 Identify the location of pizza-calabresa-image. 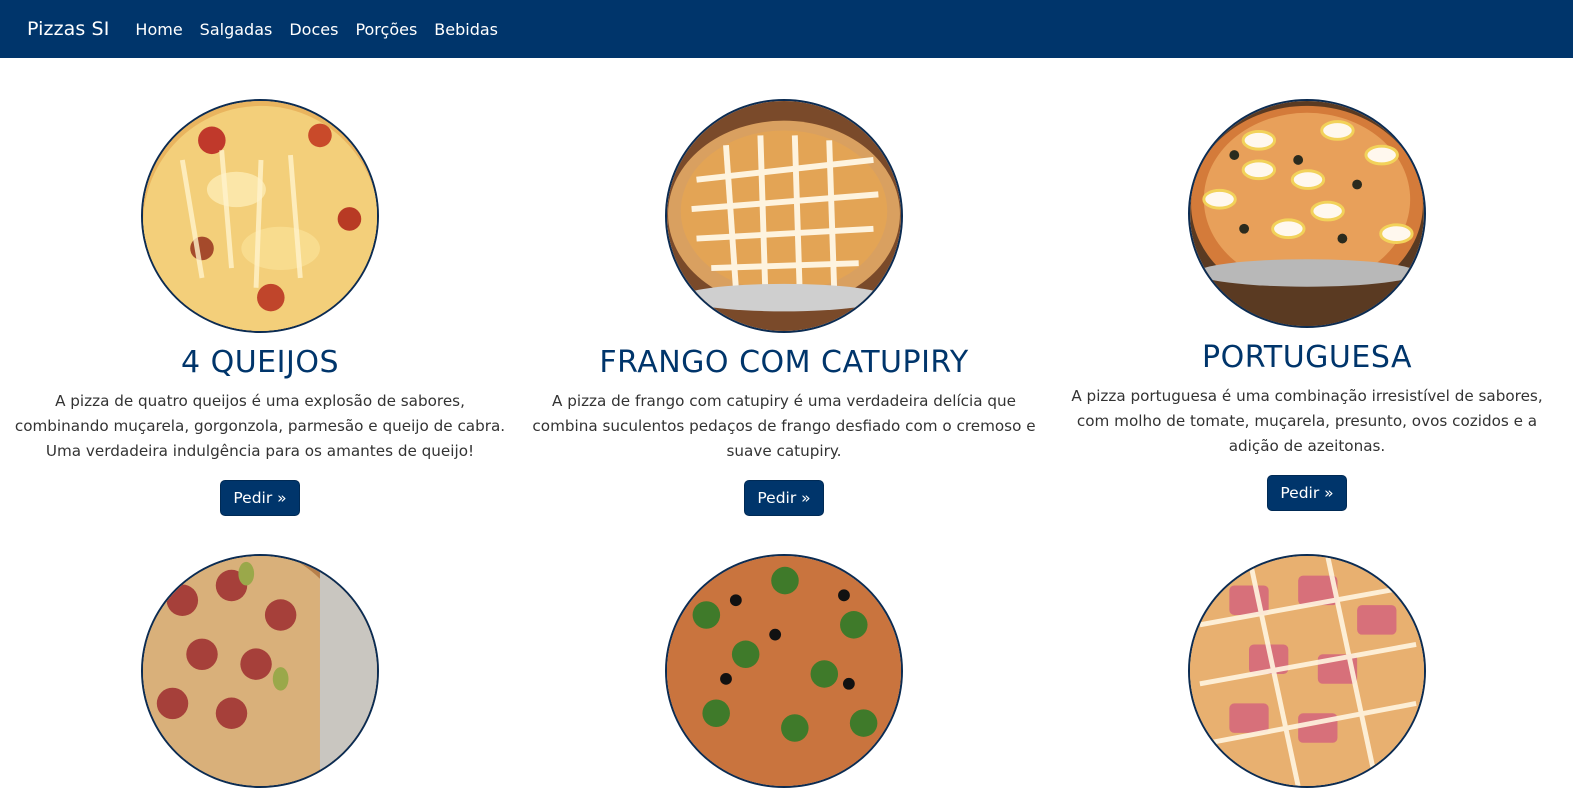
(260, 671).